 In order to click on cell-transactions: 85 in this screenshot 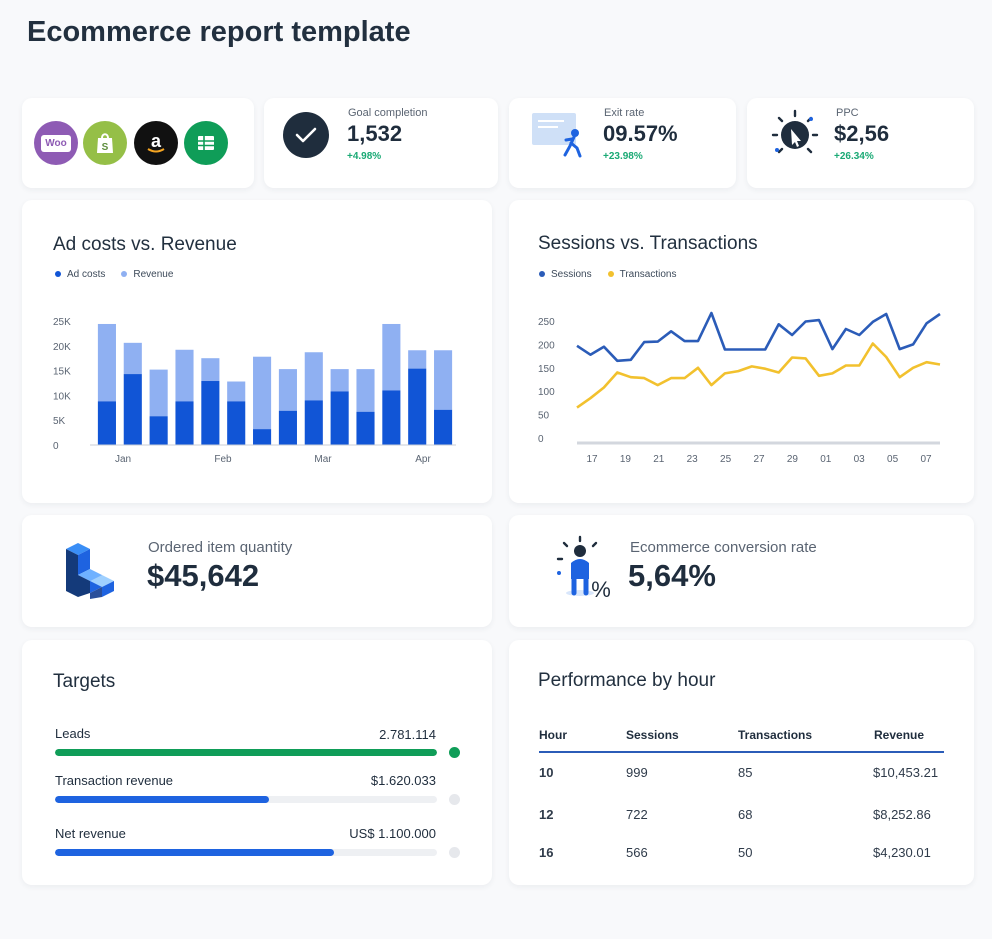, I will do `click(745, 772)`.